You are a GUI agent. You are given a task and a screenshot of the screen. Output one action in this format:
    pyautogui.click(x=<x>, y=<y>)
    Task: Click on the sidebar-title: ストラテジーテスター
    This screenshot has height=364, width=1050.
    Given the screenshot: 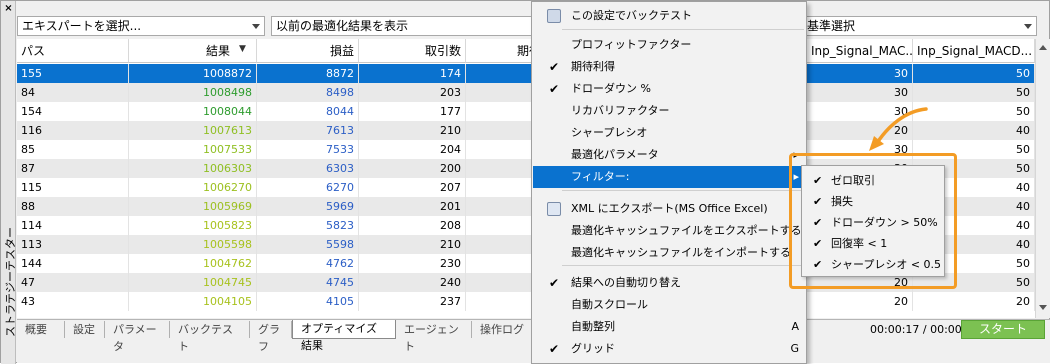 What is the action you would take?
    pyautogui.click(x=10, y=282)
    